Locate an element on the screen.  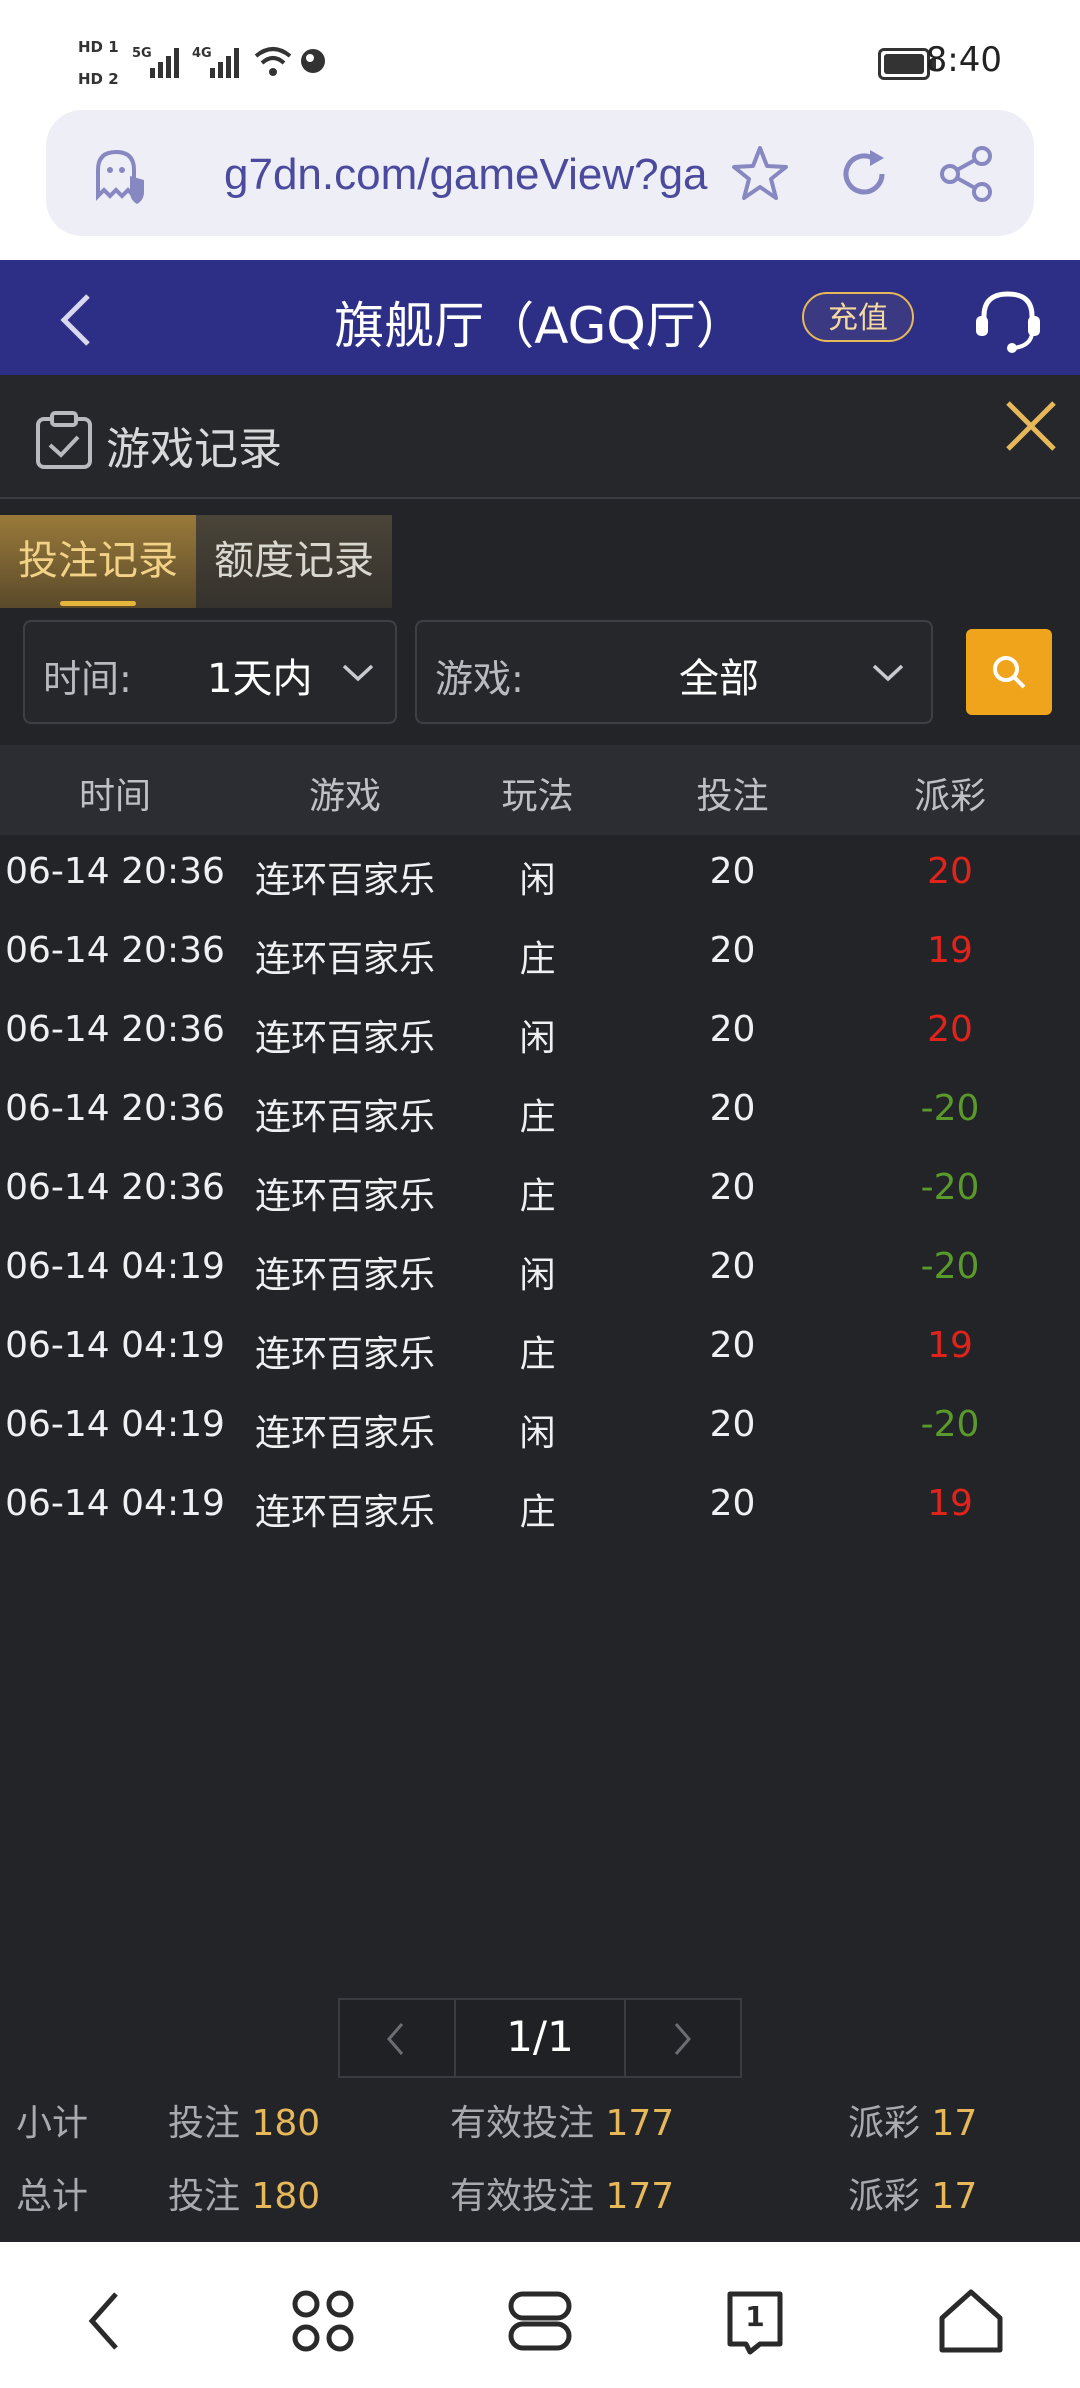
share-icon is located at coordinates (966, 174).